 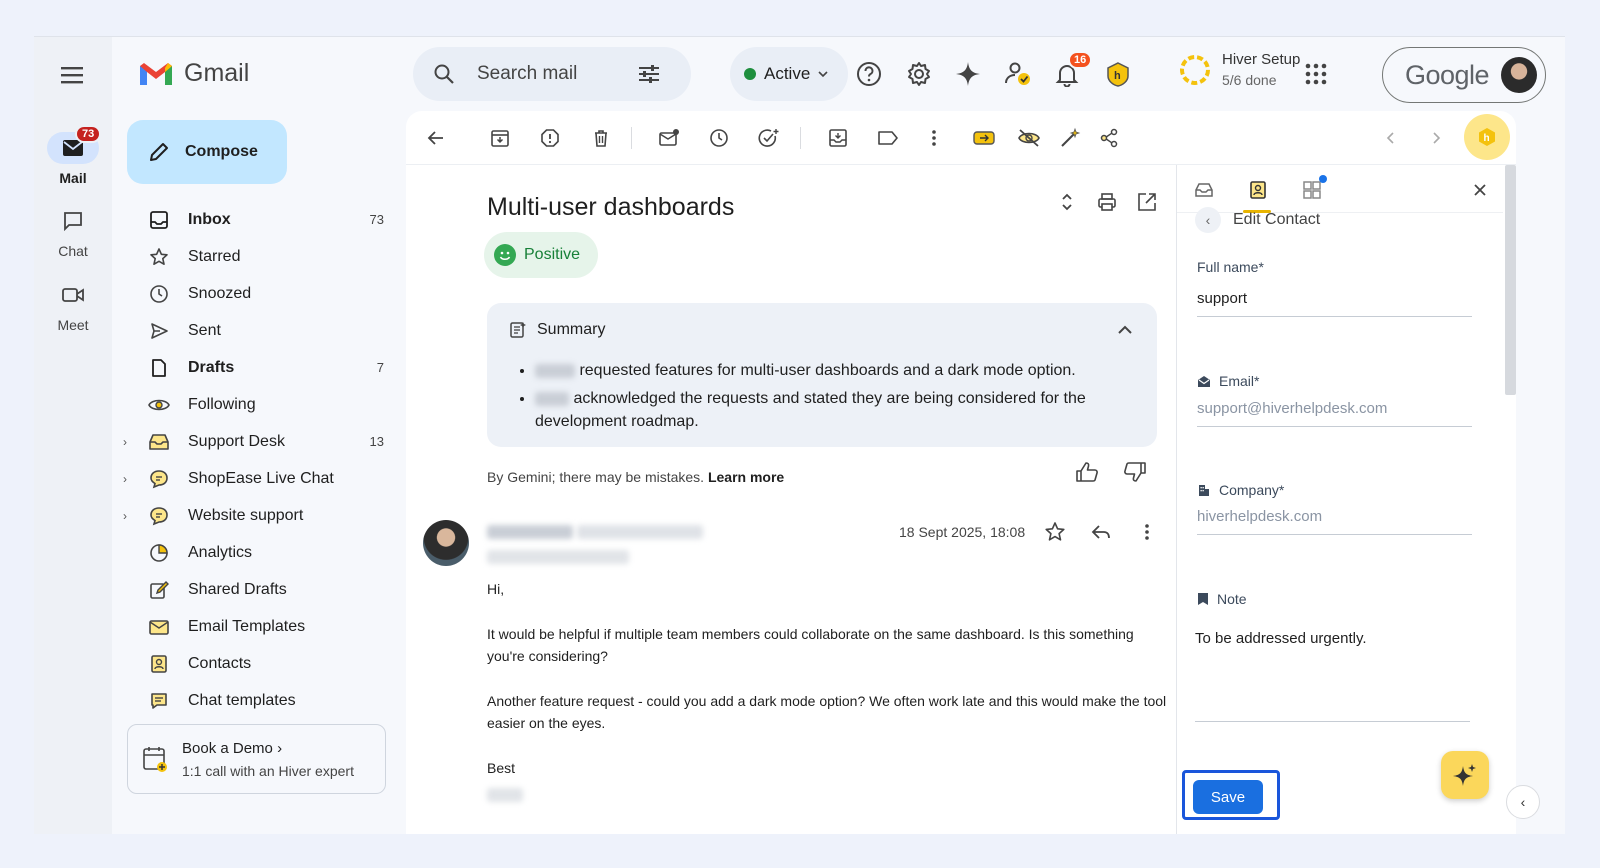 What do you see at coordinates (1334, 299) in the screenshot?
I see `full-name-field` at bounding box center [1334, 299].